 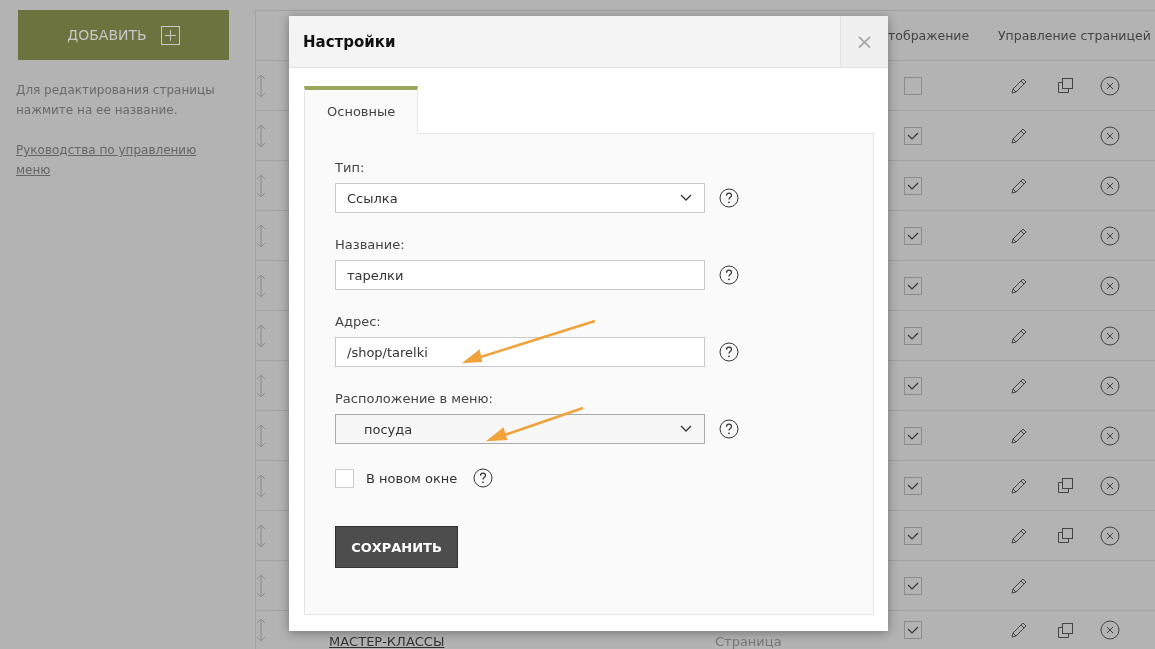 What do you see at coordinates (520, 429) in the screenshot?
I see `select-field: посуда` at bounding box center [520, 429].